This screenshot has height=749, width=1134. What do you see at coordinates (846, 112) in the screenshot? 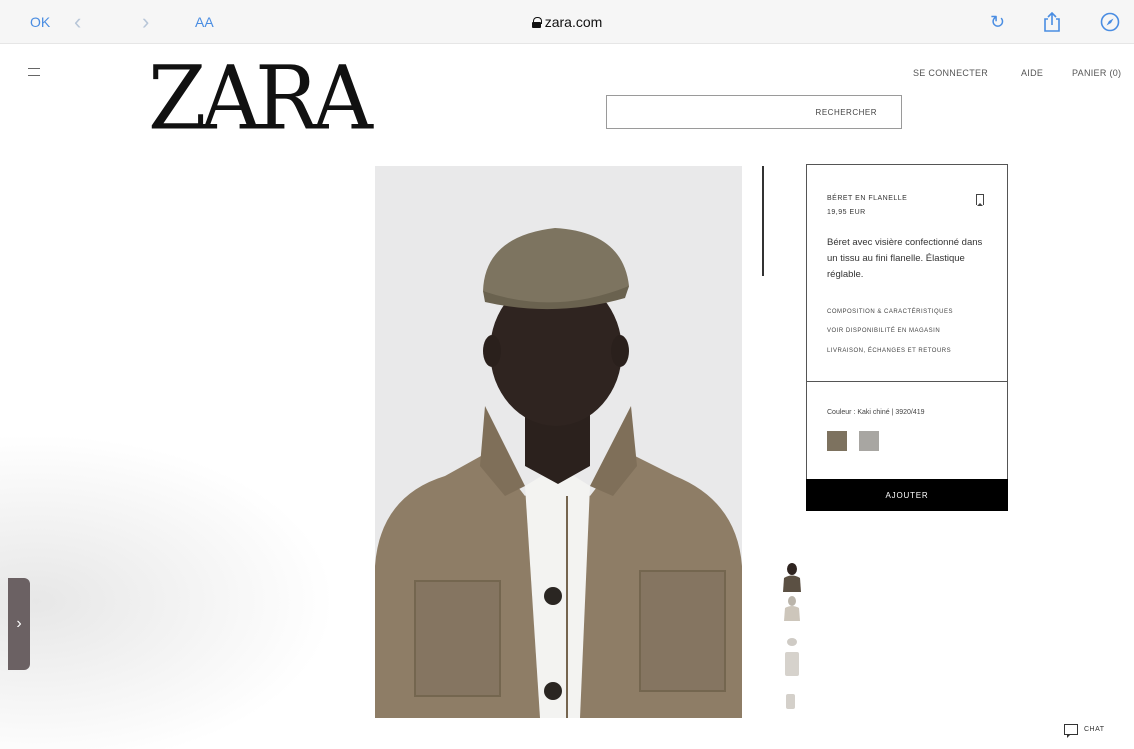
I see `search-label: RECHERCHER` at bounding box center [846, 112].